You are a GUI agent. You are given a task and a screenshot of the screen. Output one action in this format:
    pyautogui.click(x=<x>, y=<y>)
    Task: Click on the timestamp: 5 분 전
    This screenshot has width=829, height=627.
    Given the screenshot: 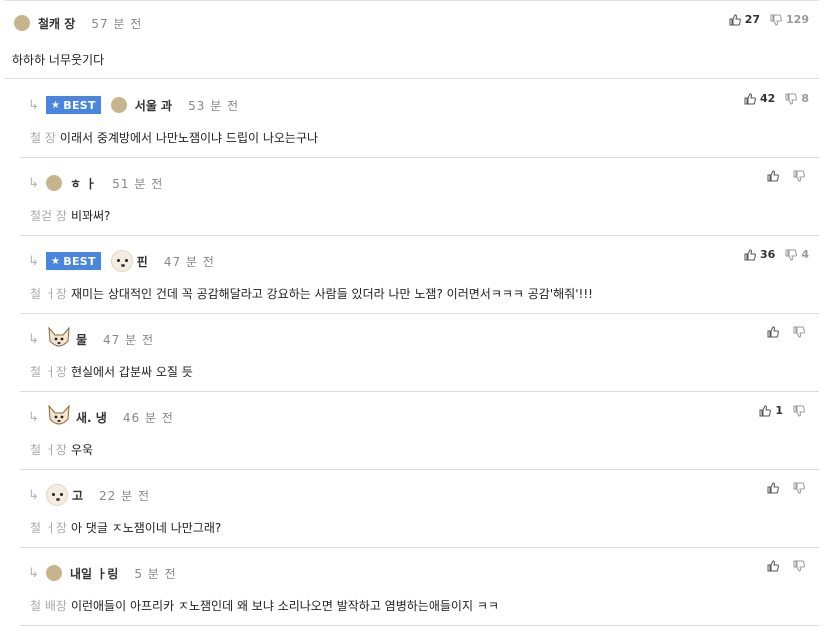 What is the action you would take?
    pyautogui.click(x=155, y=573)
    